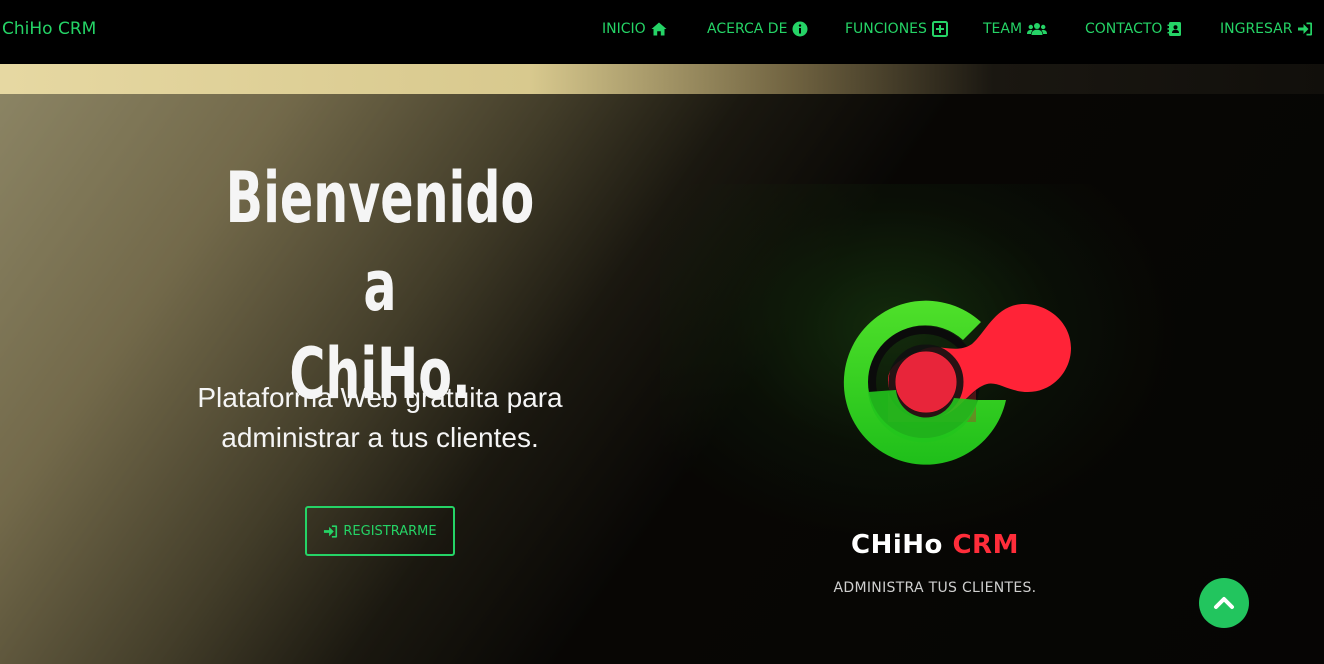 This screenshot has height=664, width=1324. What do you see at coordinates (1003, 29) in the screenshot?
I see `nav-item-label: TEAM` at bounding box center [1003, 29].